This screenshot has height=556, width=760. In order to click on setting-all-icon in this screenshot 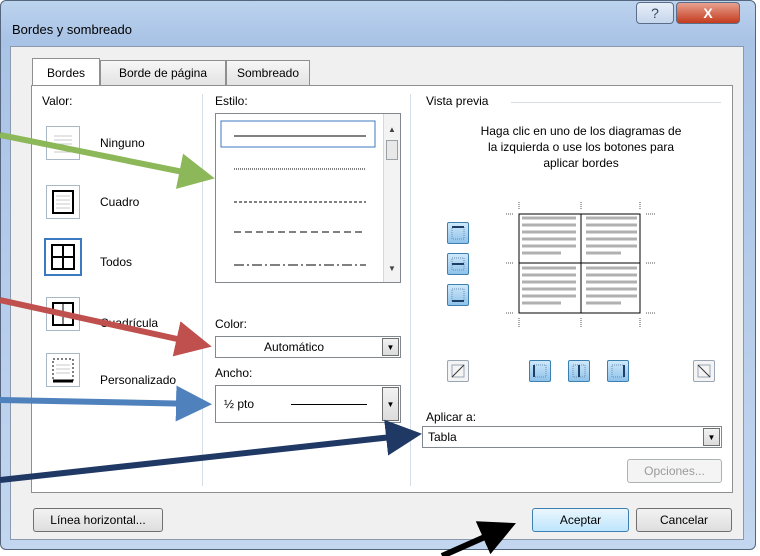, I will do `click(63, 257)`.